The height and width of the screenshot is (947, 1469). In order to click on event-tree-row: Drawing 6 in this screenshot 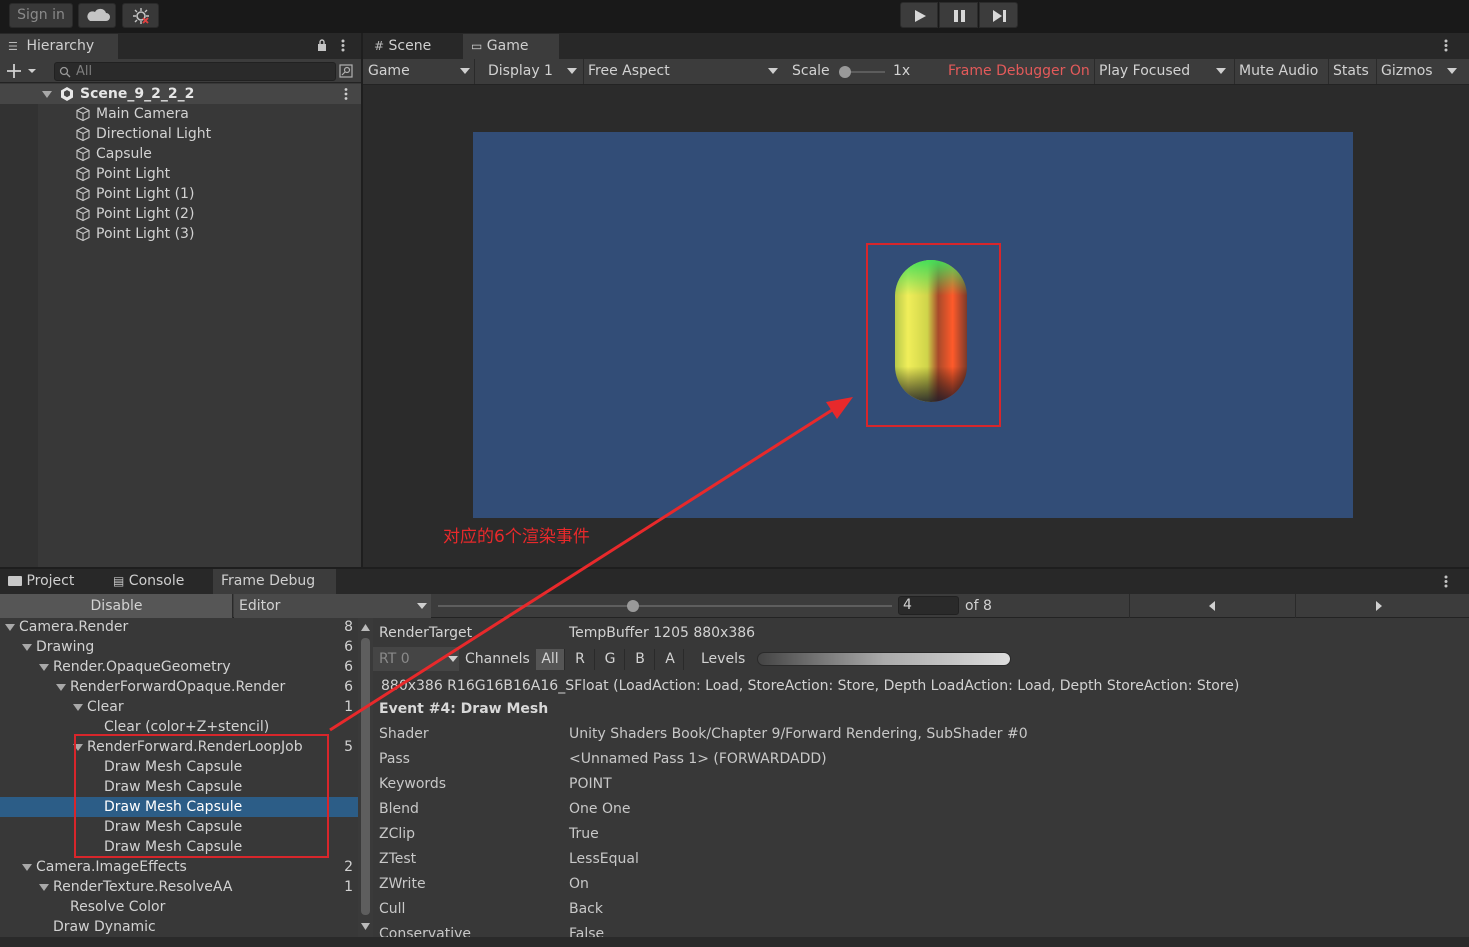, I will do `click(179, 647)`.